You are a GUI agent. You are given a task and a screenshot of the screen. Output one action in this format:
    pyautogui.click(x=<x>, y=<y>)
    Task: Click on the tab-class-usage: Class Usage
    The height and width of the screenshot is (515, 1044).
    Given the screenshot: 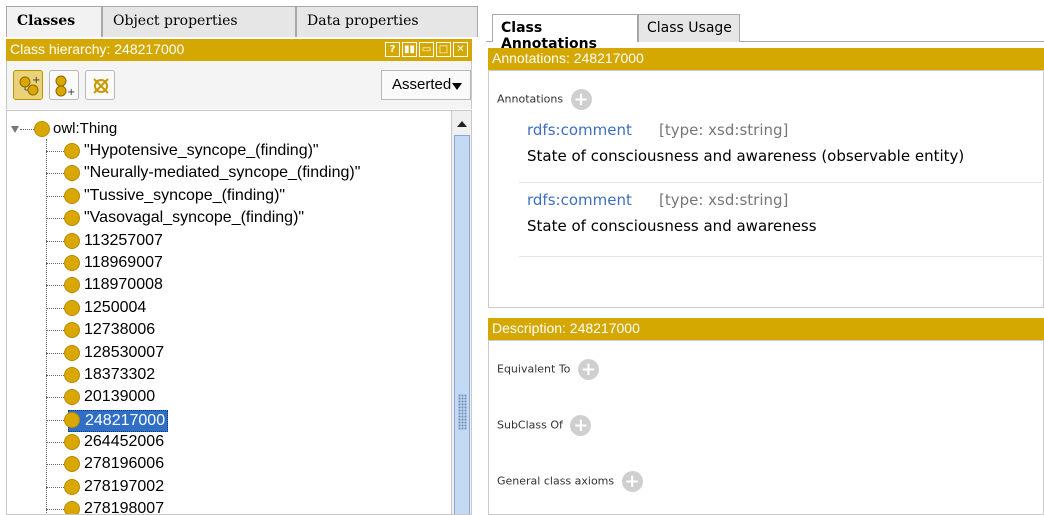 What is the action you would take?
    pyautogui.click(x=689, y=28)
    